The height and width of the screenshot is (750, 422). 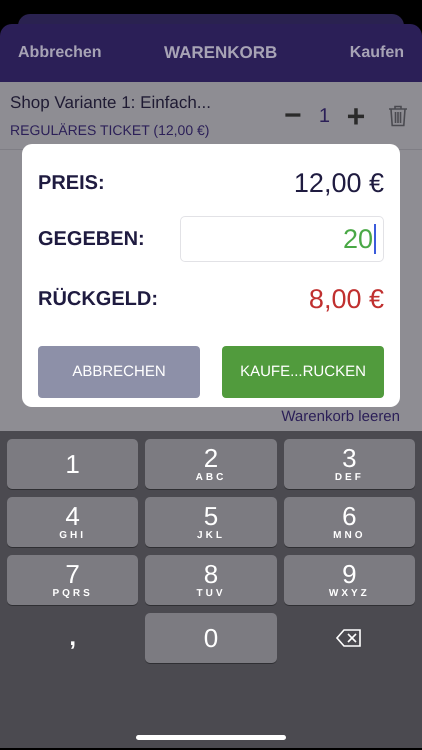 What do you see at coordinates (71, 183) in the screenshot?
I see `price-label: PREIS:` at bounding box center [71, 183].